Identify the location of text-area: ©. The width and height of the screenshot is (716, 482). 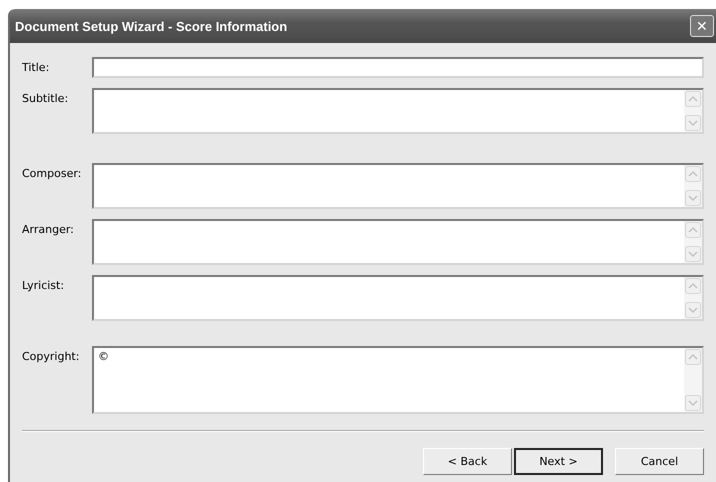
(398, 380).